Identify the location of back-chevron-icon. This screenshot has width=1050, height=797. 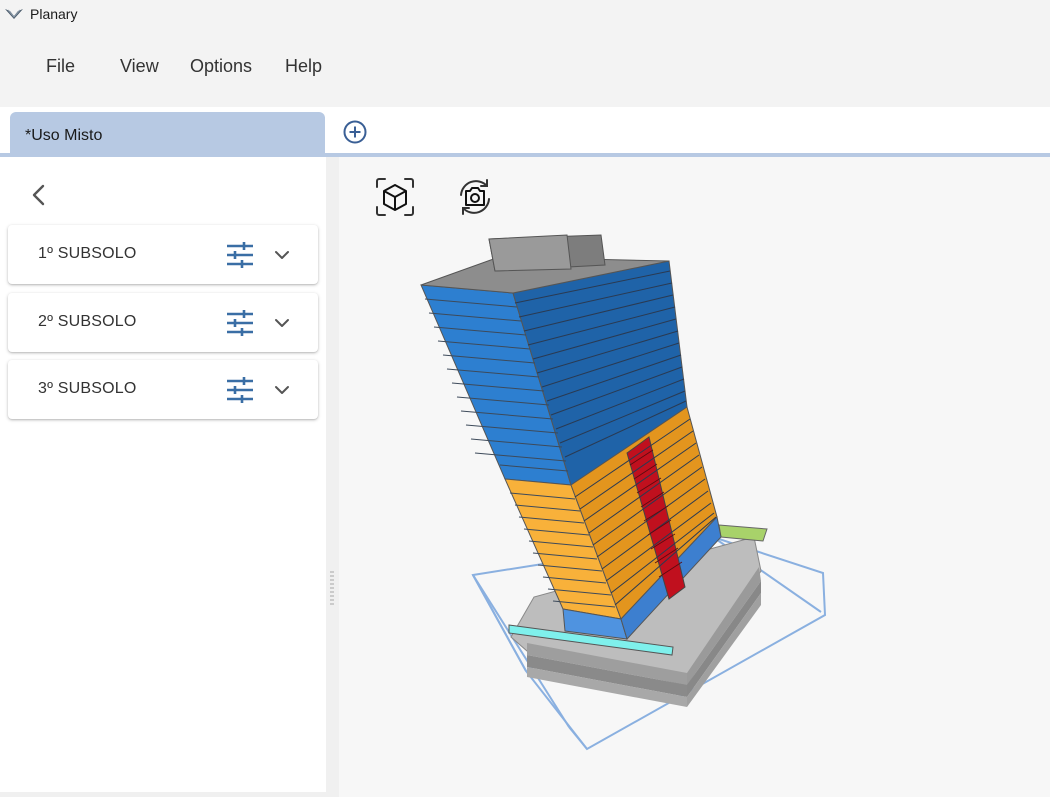
(39, 195).